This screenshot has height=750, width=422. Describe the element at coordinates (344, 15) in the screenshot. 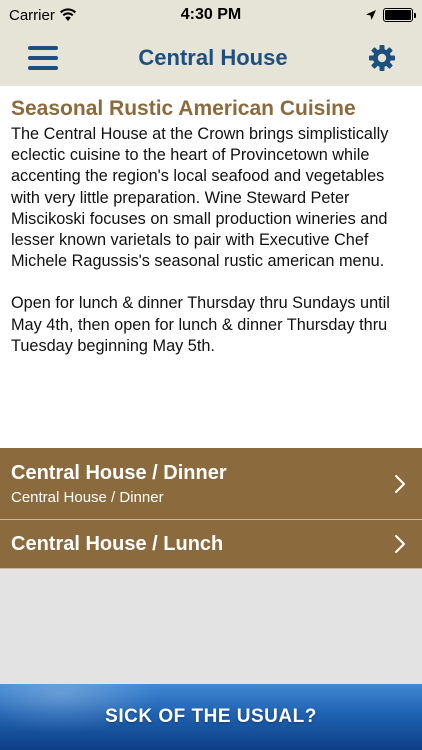

I see `status-right` at that location.